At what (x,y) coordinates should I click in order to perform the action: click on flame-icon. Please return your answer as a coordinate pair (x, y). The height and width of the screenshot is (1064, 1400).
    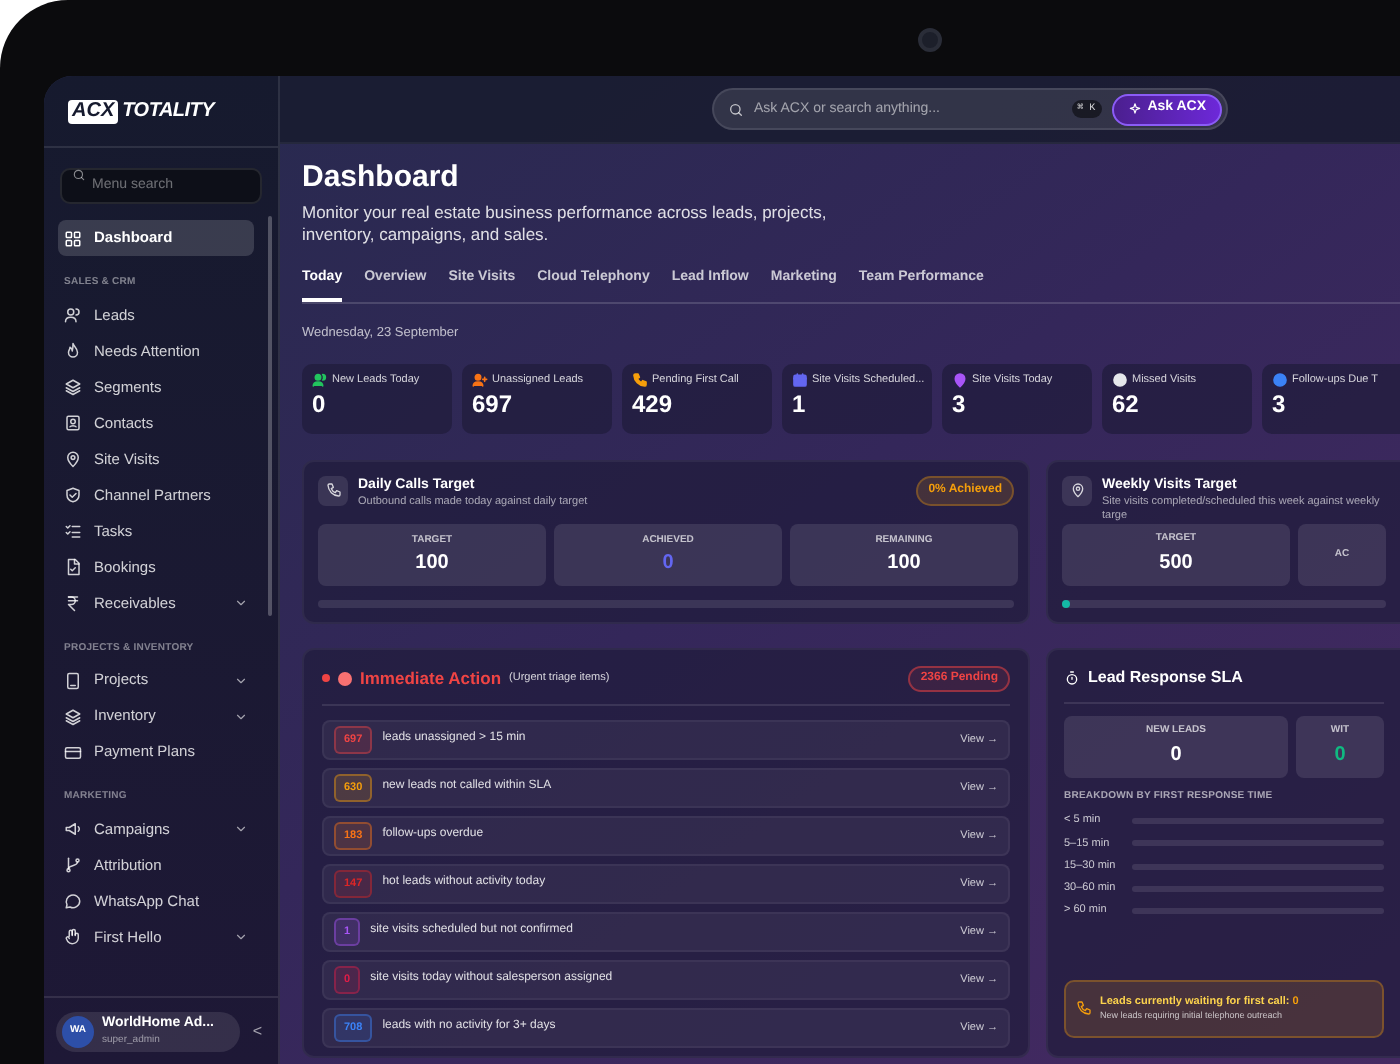
    Looking at the image, I should click on (73, 351).